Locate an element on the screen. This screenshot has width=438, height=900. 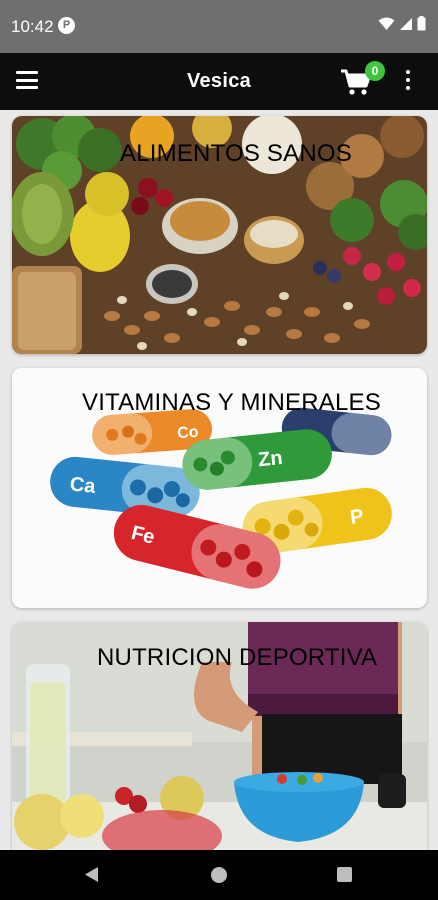
wifi-icon is located at coordinates (386, 23).